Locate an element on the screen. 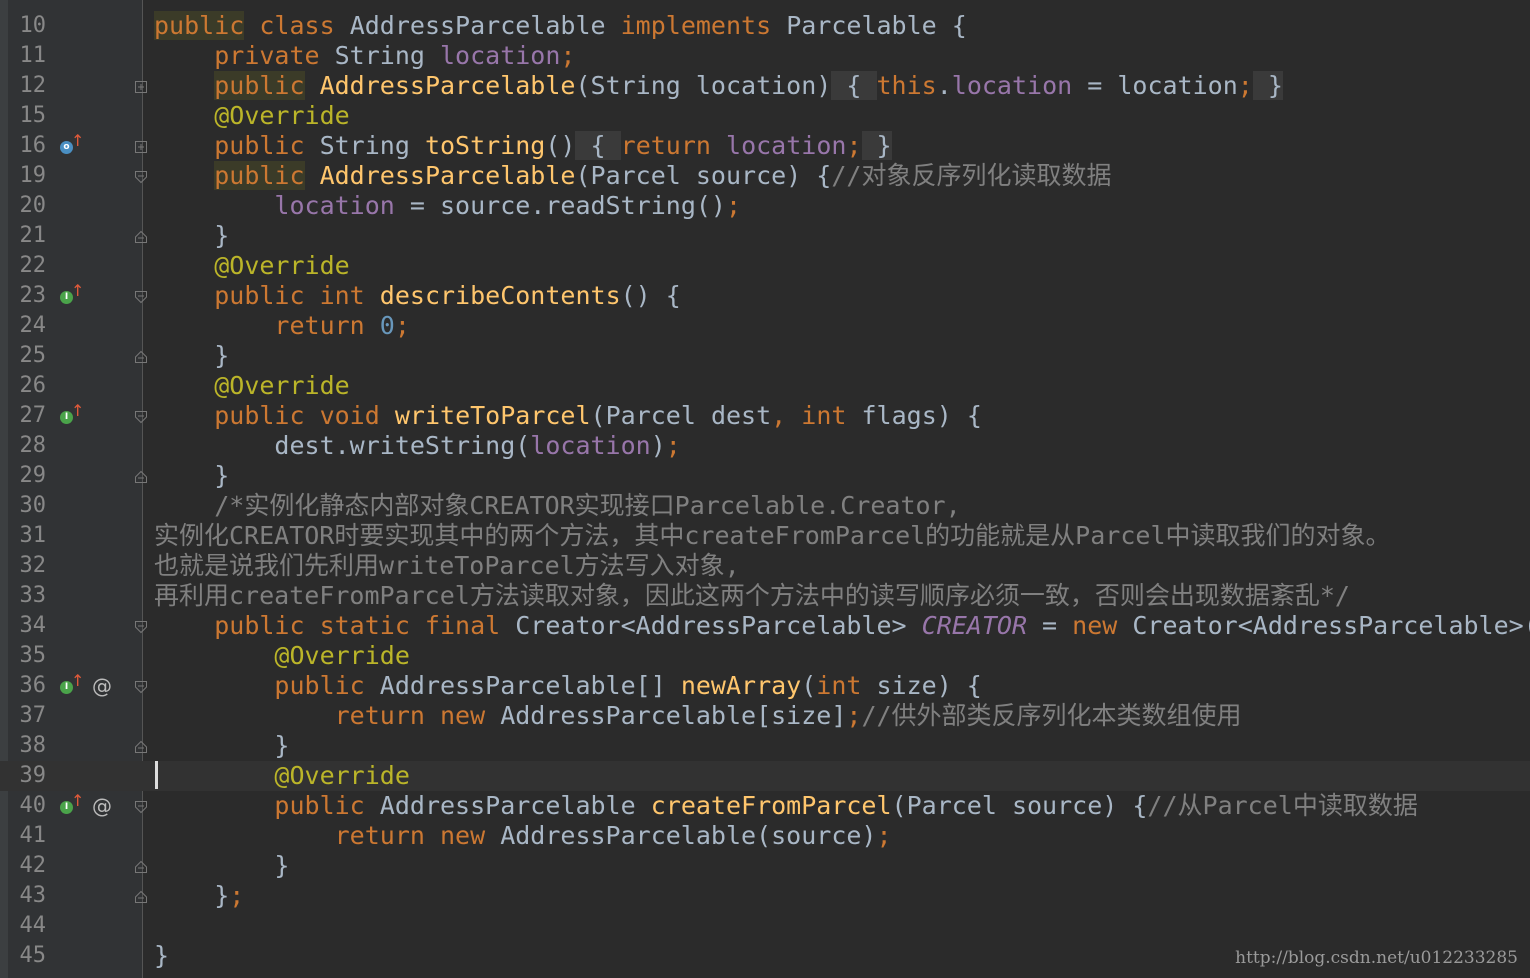 This screenshot has width=1530, height=978. code-text: location = source.readString(); is located at coordinates (447, 206).